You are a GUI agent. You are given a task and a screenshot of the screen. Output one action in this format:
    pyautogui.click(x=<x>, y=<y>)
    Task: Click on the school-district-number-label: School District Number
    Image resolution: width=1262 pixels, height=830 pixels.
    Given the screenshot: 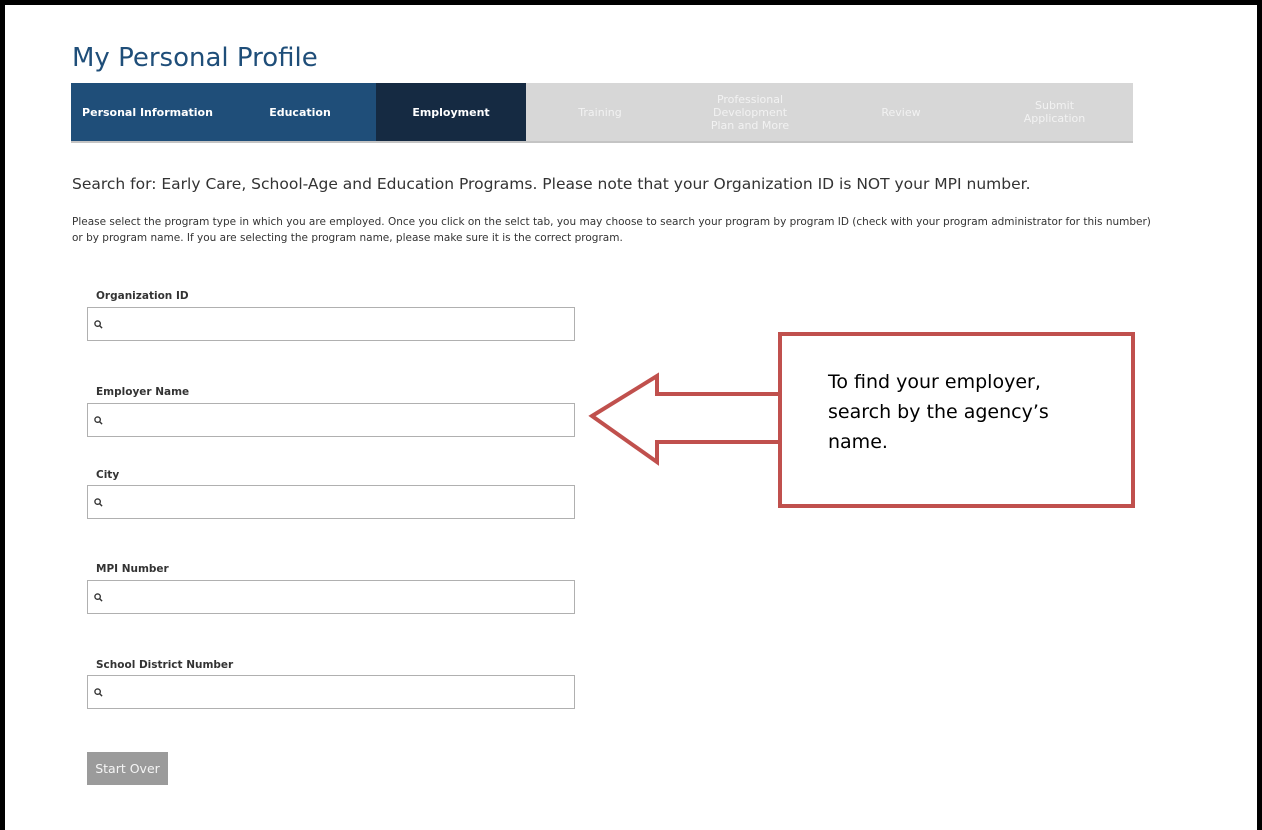 What is the action you would take?
    pyautogui.click(x=165, y=665)
    